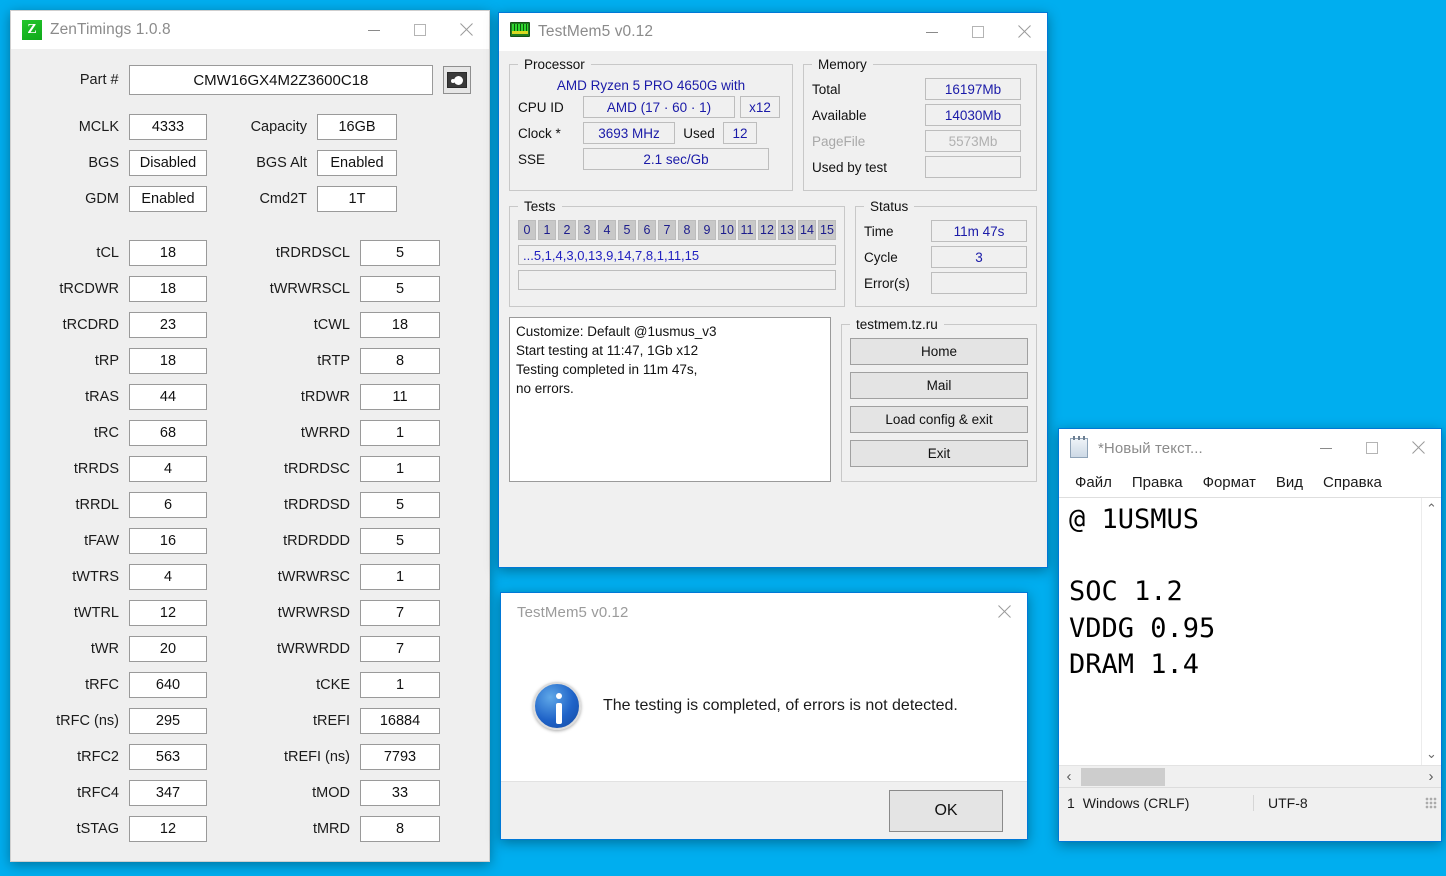  I want to click on scroll-down-icon: ⌄, so click(1431, 754).